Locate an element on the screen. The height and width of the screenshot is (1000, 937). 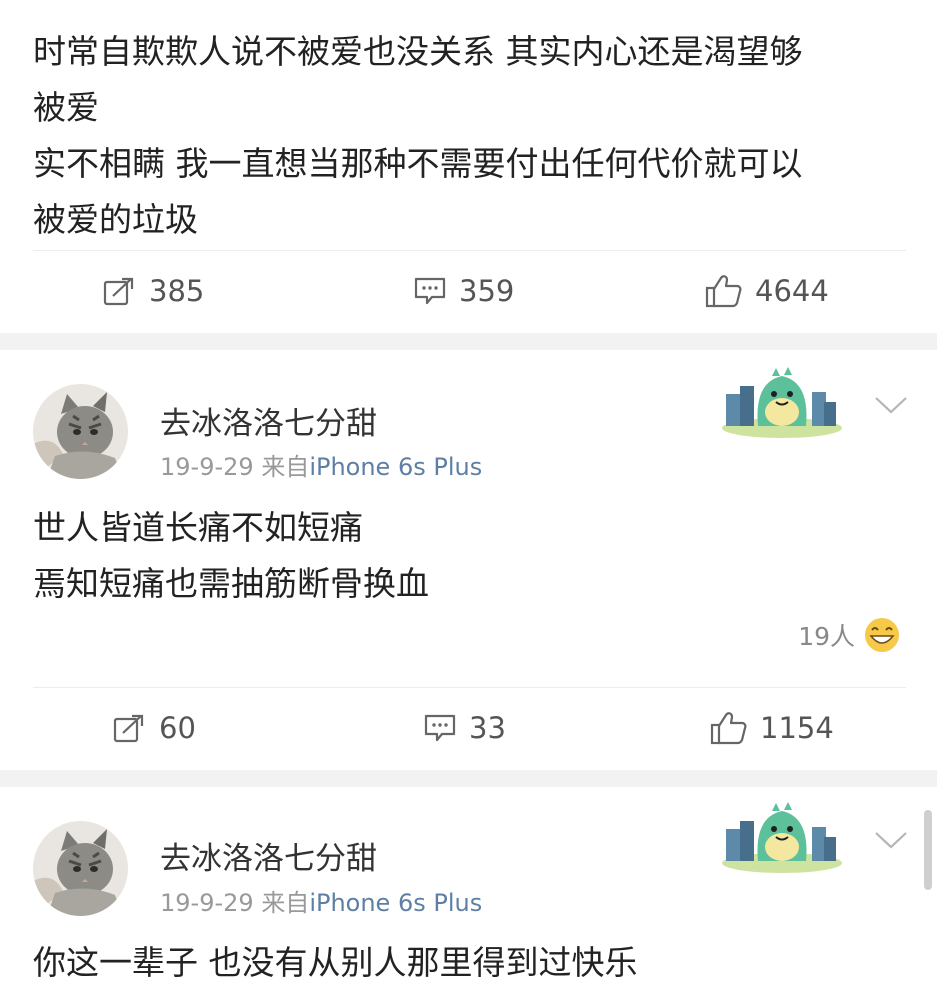
comment-button: 359 is located at coordinates (463, 291).